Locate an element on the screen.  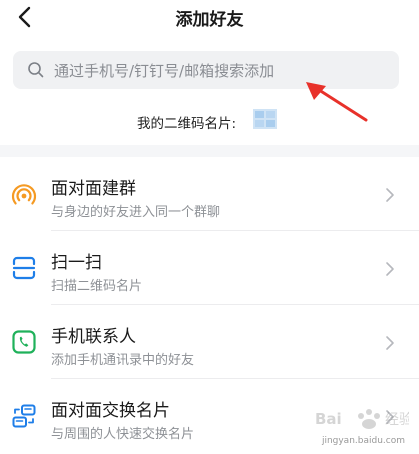
svg-text: Bai is located at coordinates (328, 419).